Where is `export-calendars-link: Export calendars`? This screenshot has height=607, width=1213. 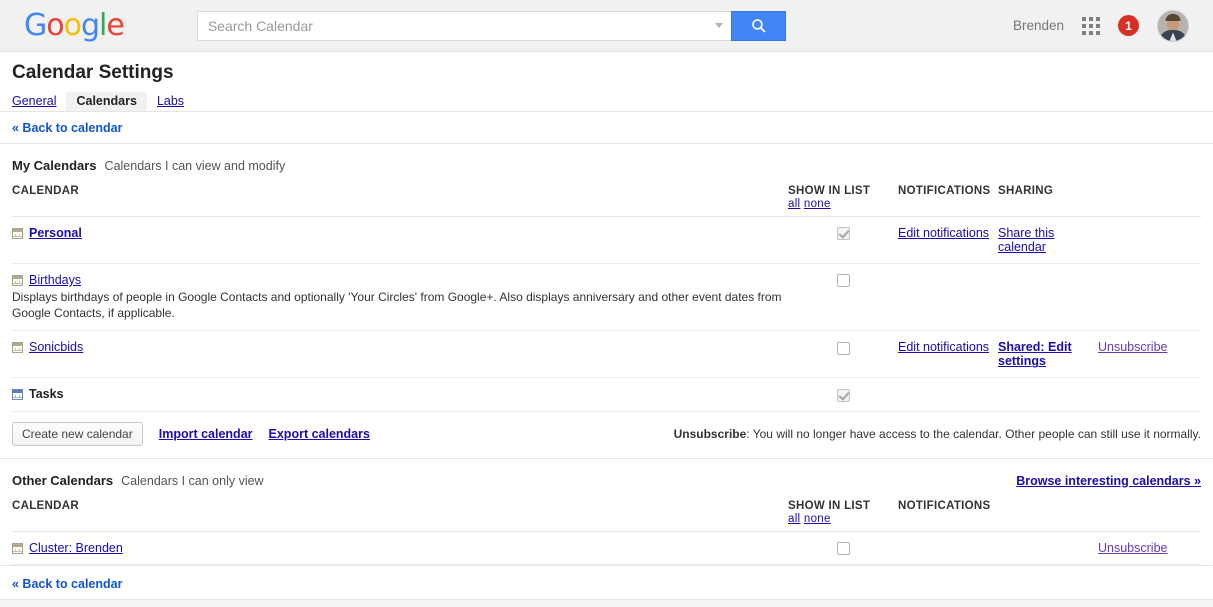
export-calendars-link: Export calendars is located at coordinates (319, 434).